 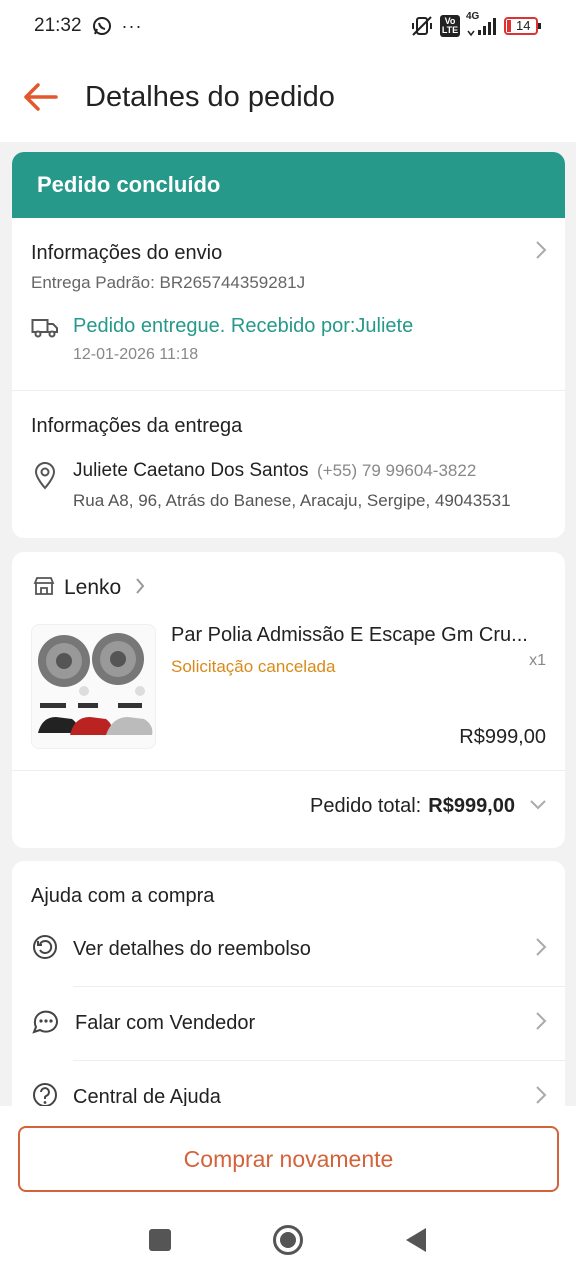 I want to click on square-icon, so click(x=160, y=1239).